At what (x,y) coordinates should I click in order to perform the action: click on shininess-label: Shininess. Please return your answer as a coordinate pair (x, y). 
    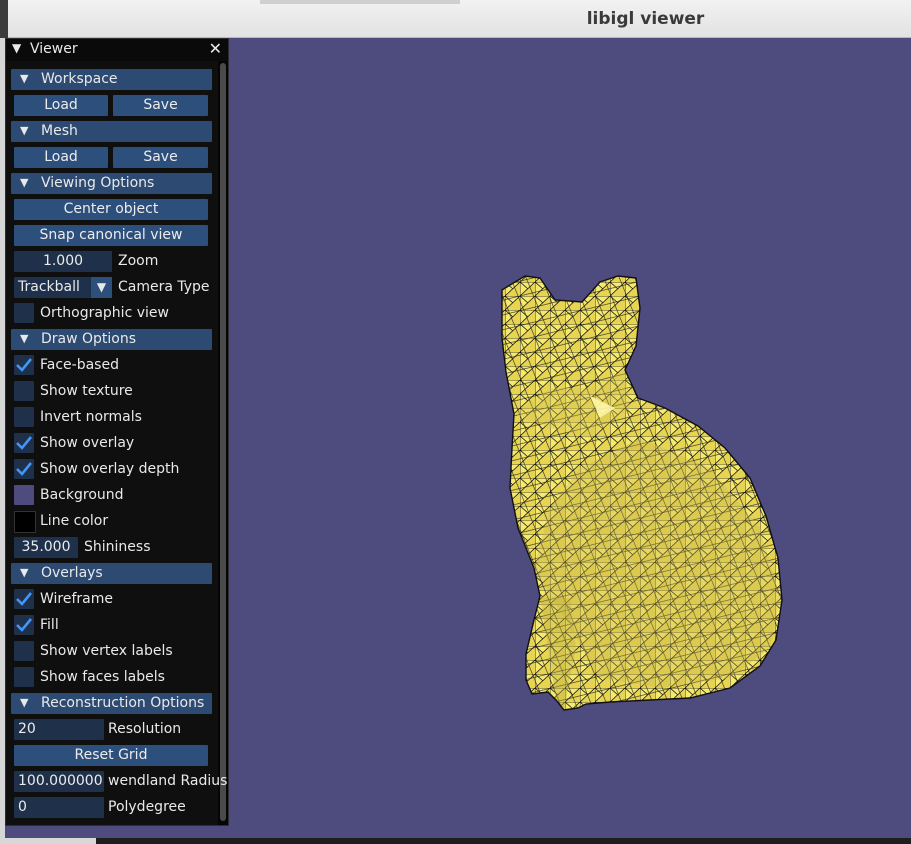
    Looking at the image, I should click on (117, 547).